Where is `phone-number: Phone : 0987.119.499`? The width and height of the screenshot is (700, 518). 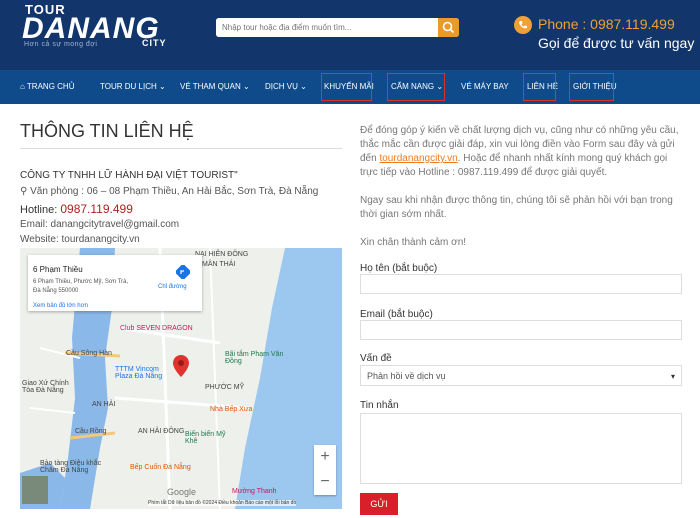
phone-number: Phone : 0987.119.499 is located at coordinates (606, 24).